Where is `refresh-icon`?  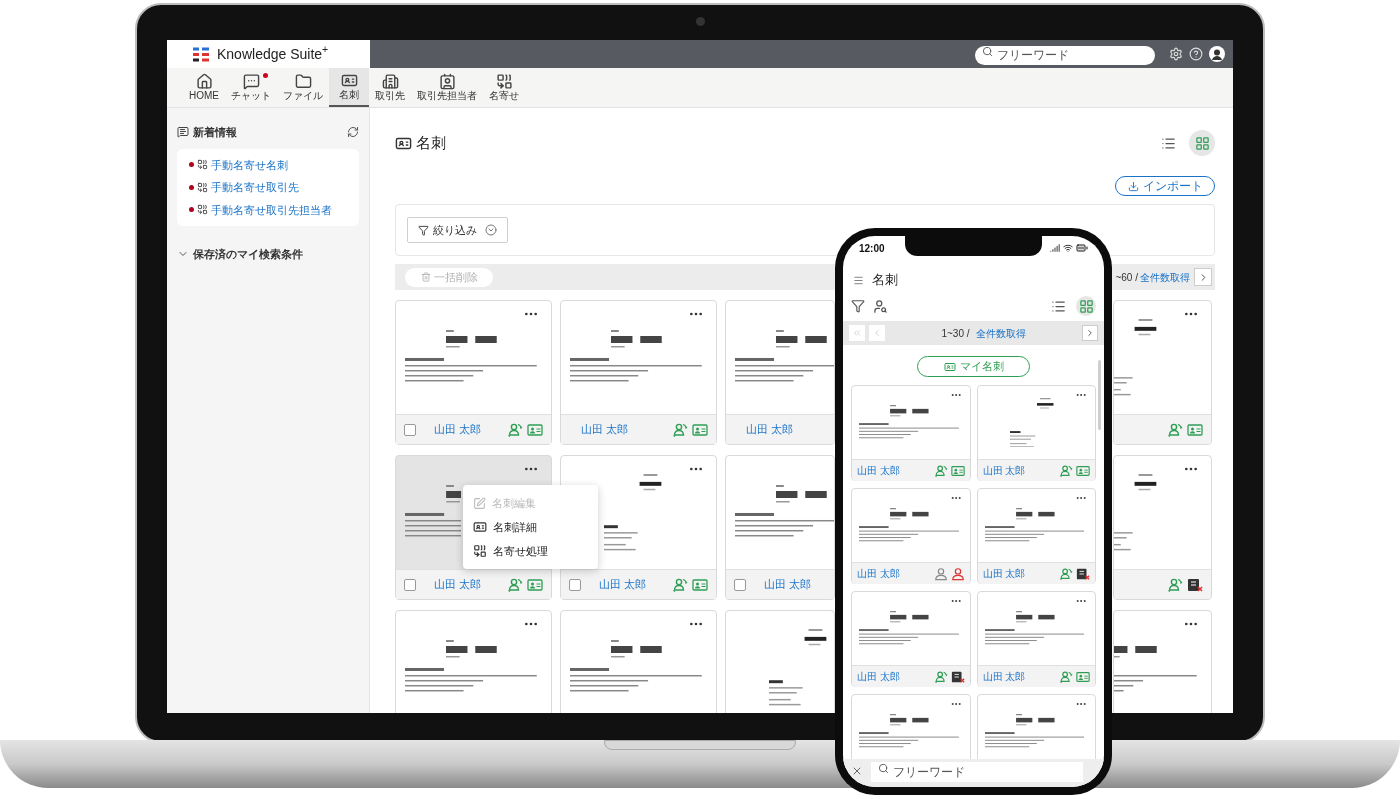 refresh-icon is located at coordinates (353, 132).